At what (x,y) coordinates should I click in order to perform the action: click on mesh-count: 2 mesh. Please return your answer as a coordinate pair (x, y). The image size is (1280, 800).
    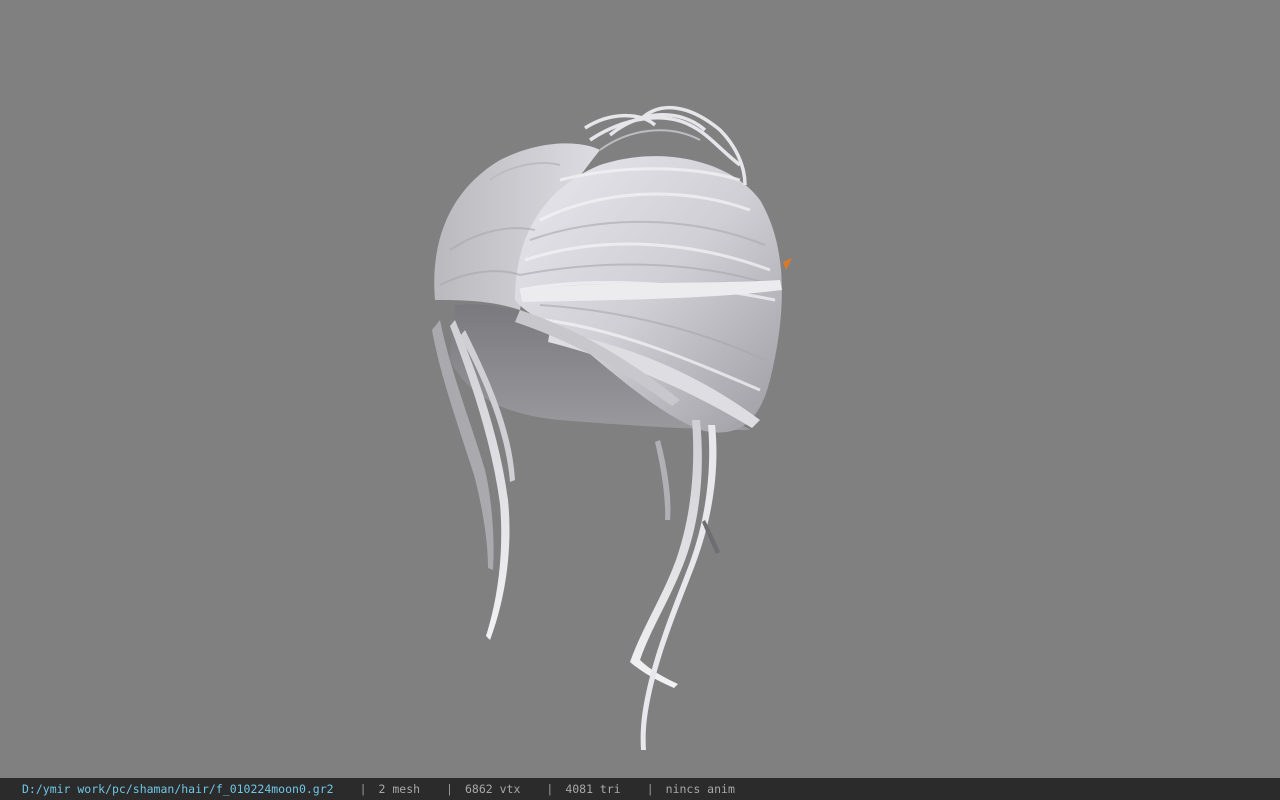
    Looking at the image, I should click on (399, 789).